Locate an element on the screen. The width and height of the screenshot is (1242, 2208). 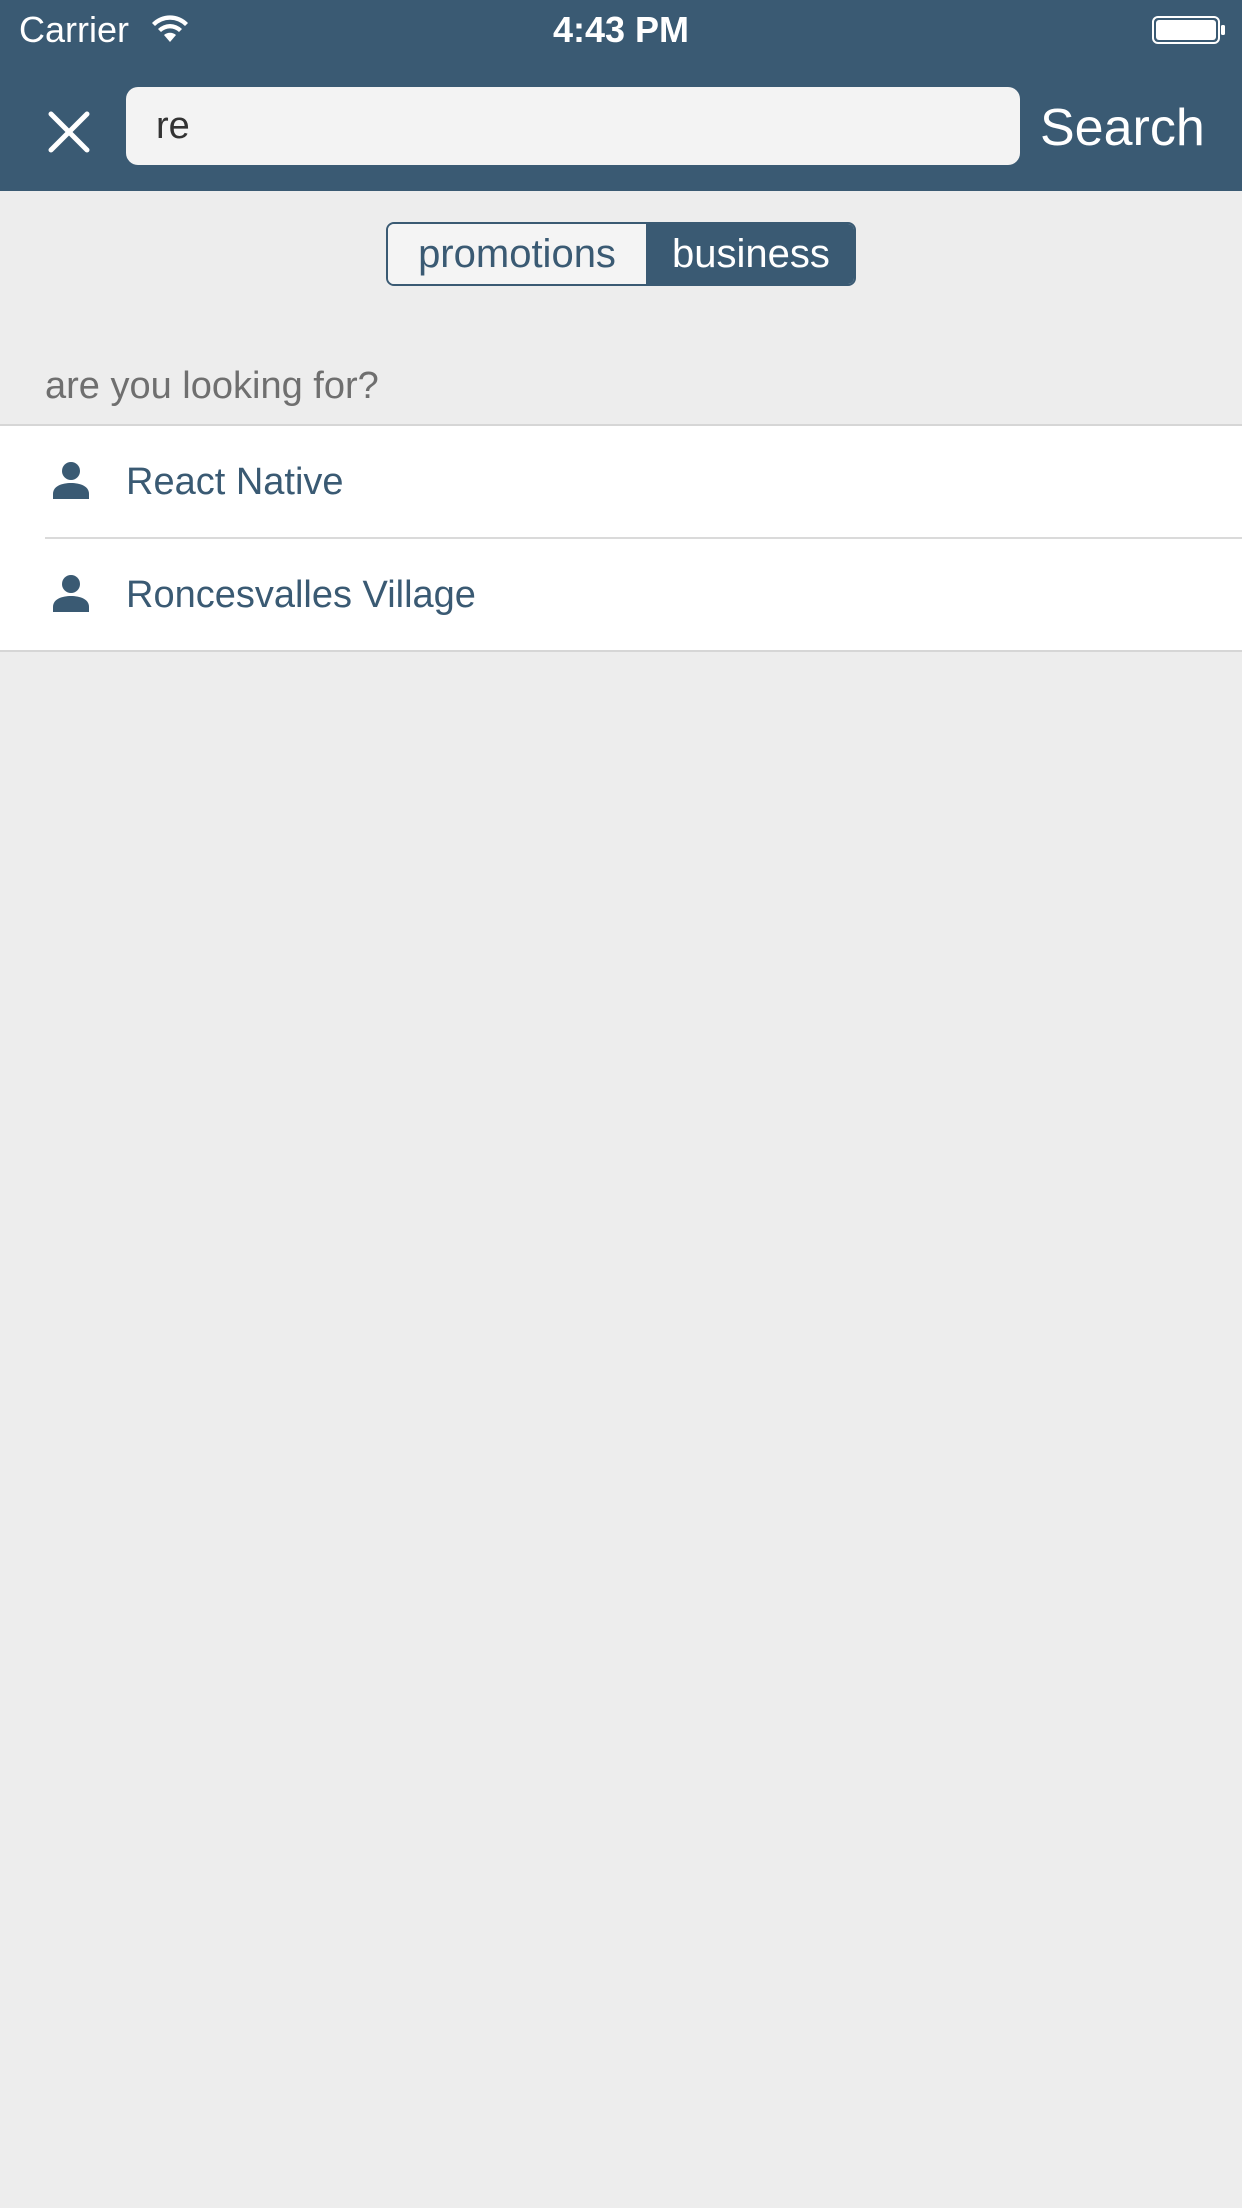
segmented-control: promotions business is located at coordinates (621, 254).